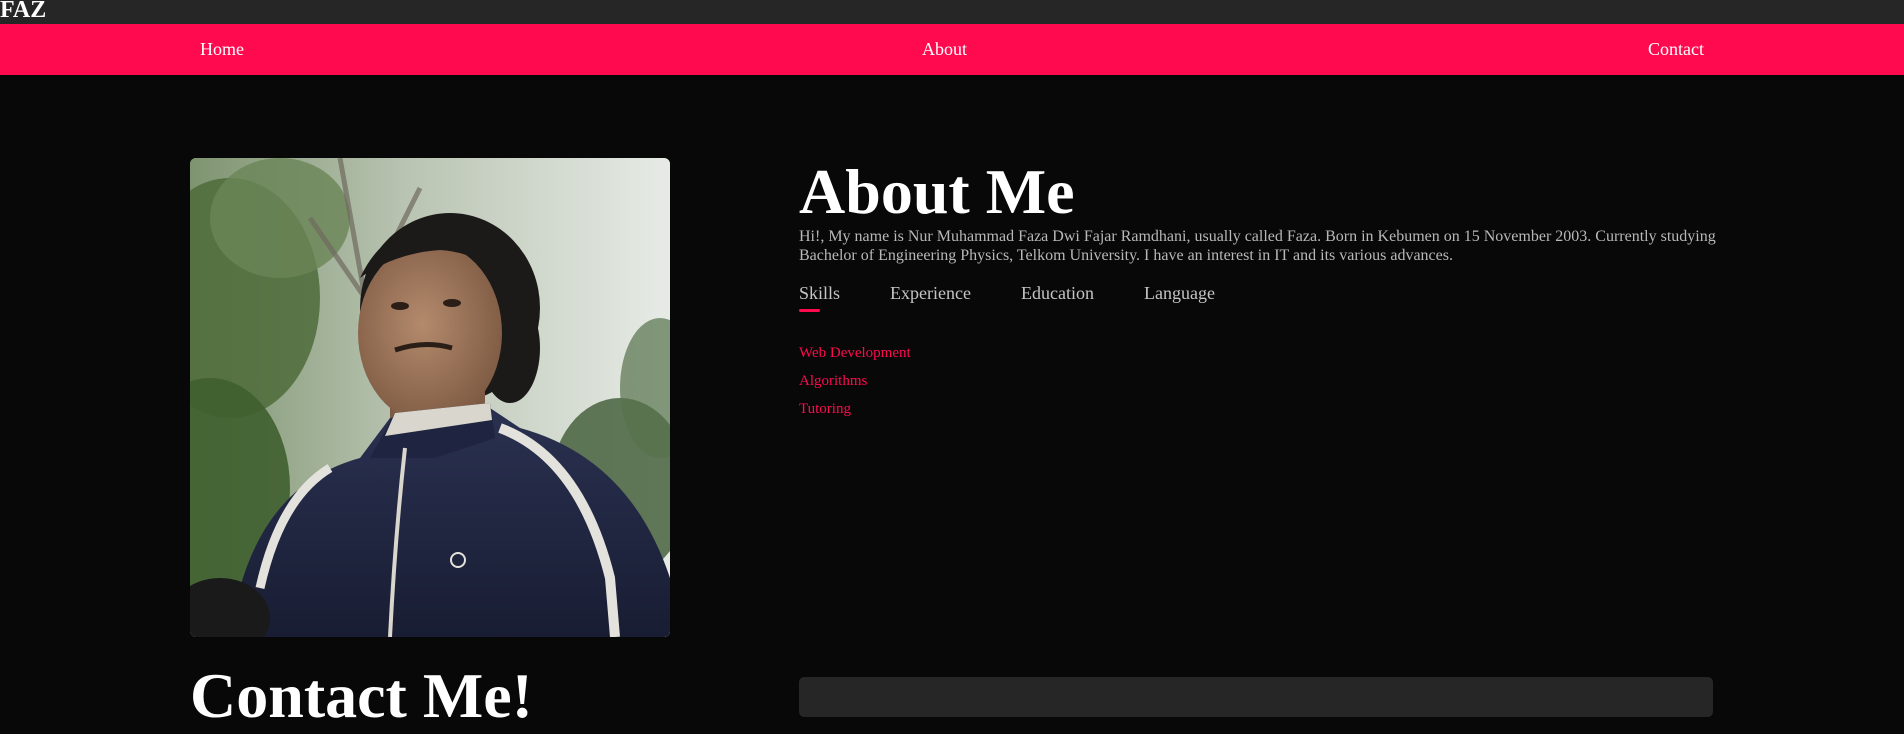  I want to click on active-tab-indicator, so click(809, 310).